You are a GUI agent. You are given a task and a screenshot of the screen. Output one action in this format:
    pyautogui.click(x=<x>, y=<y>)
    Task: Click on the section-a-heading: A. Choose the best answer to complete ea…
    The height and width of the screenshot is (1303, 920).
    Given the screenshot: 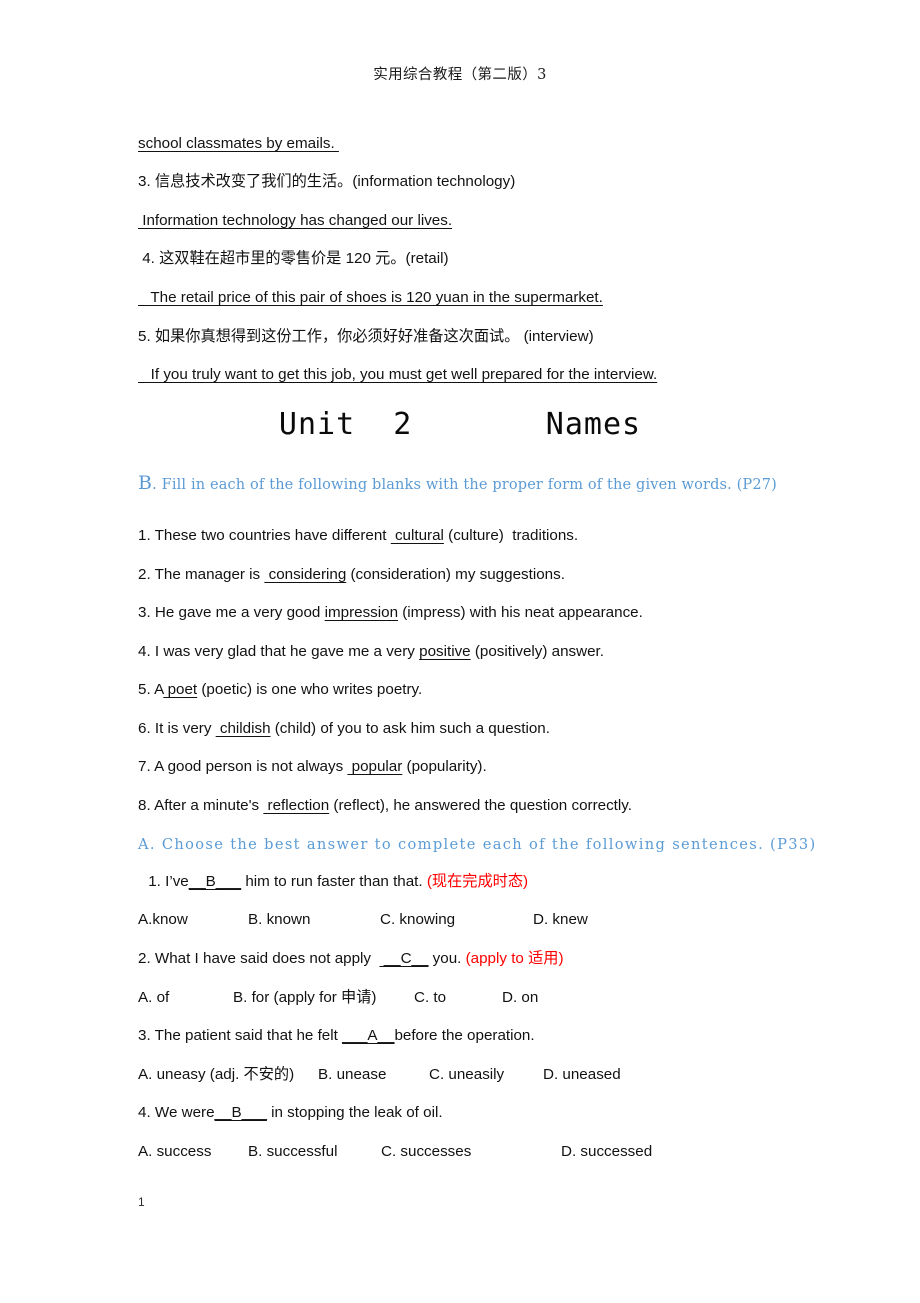 What is the action you would take?
    pyautogui.click(x=477, y=844)
    